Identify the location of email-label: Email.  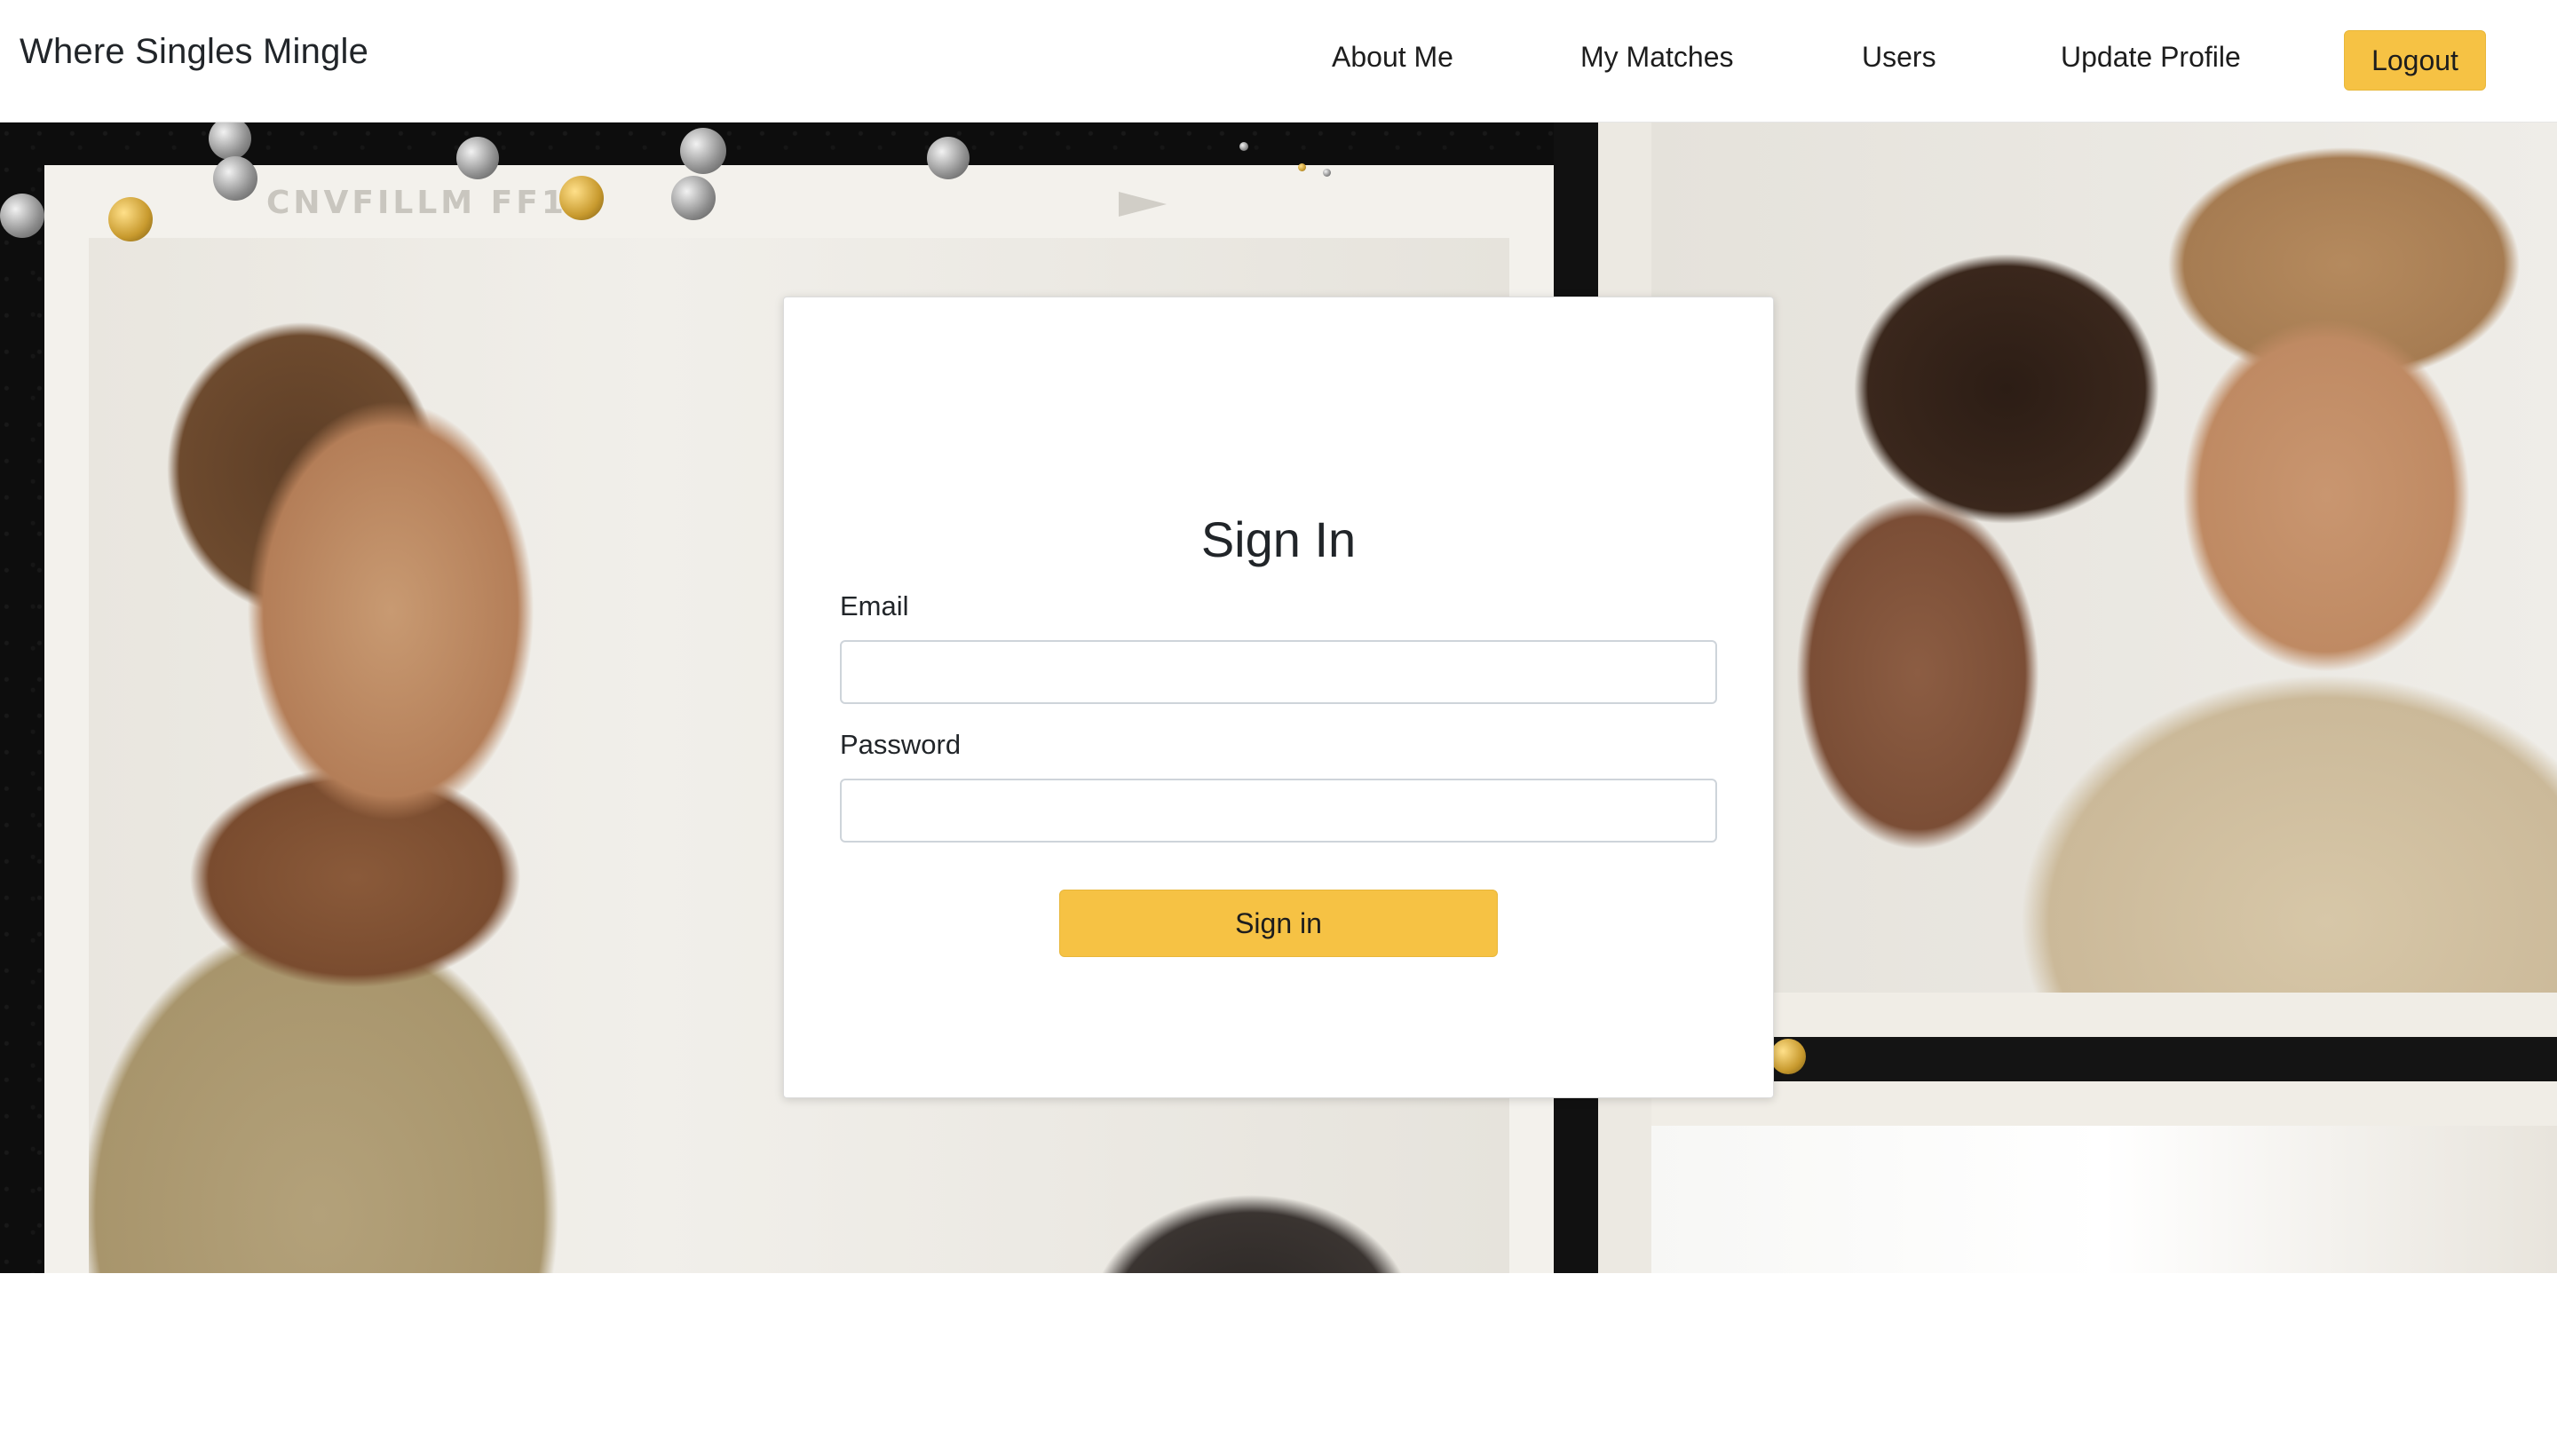
(874, 605).